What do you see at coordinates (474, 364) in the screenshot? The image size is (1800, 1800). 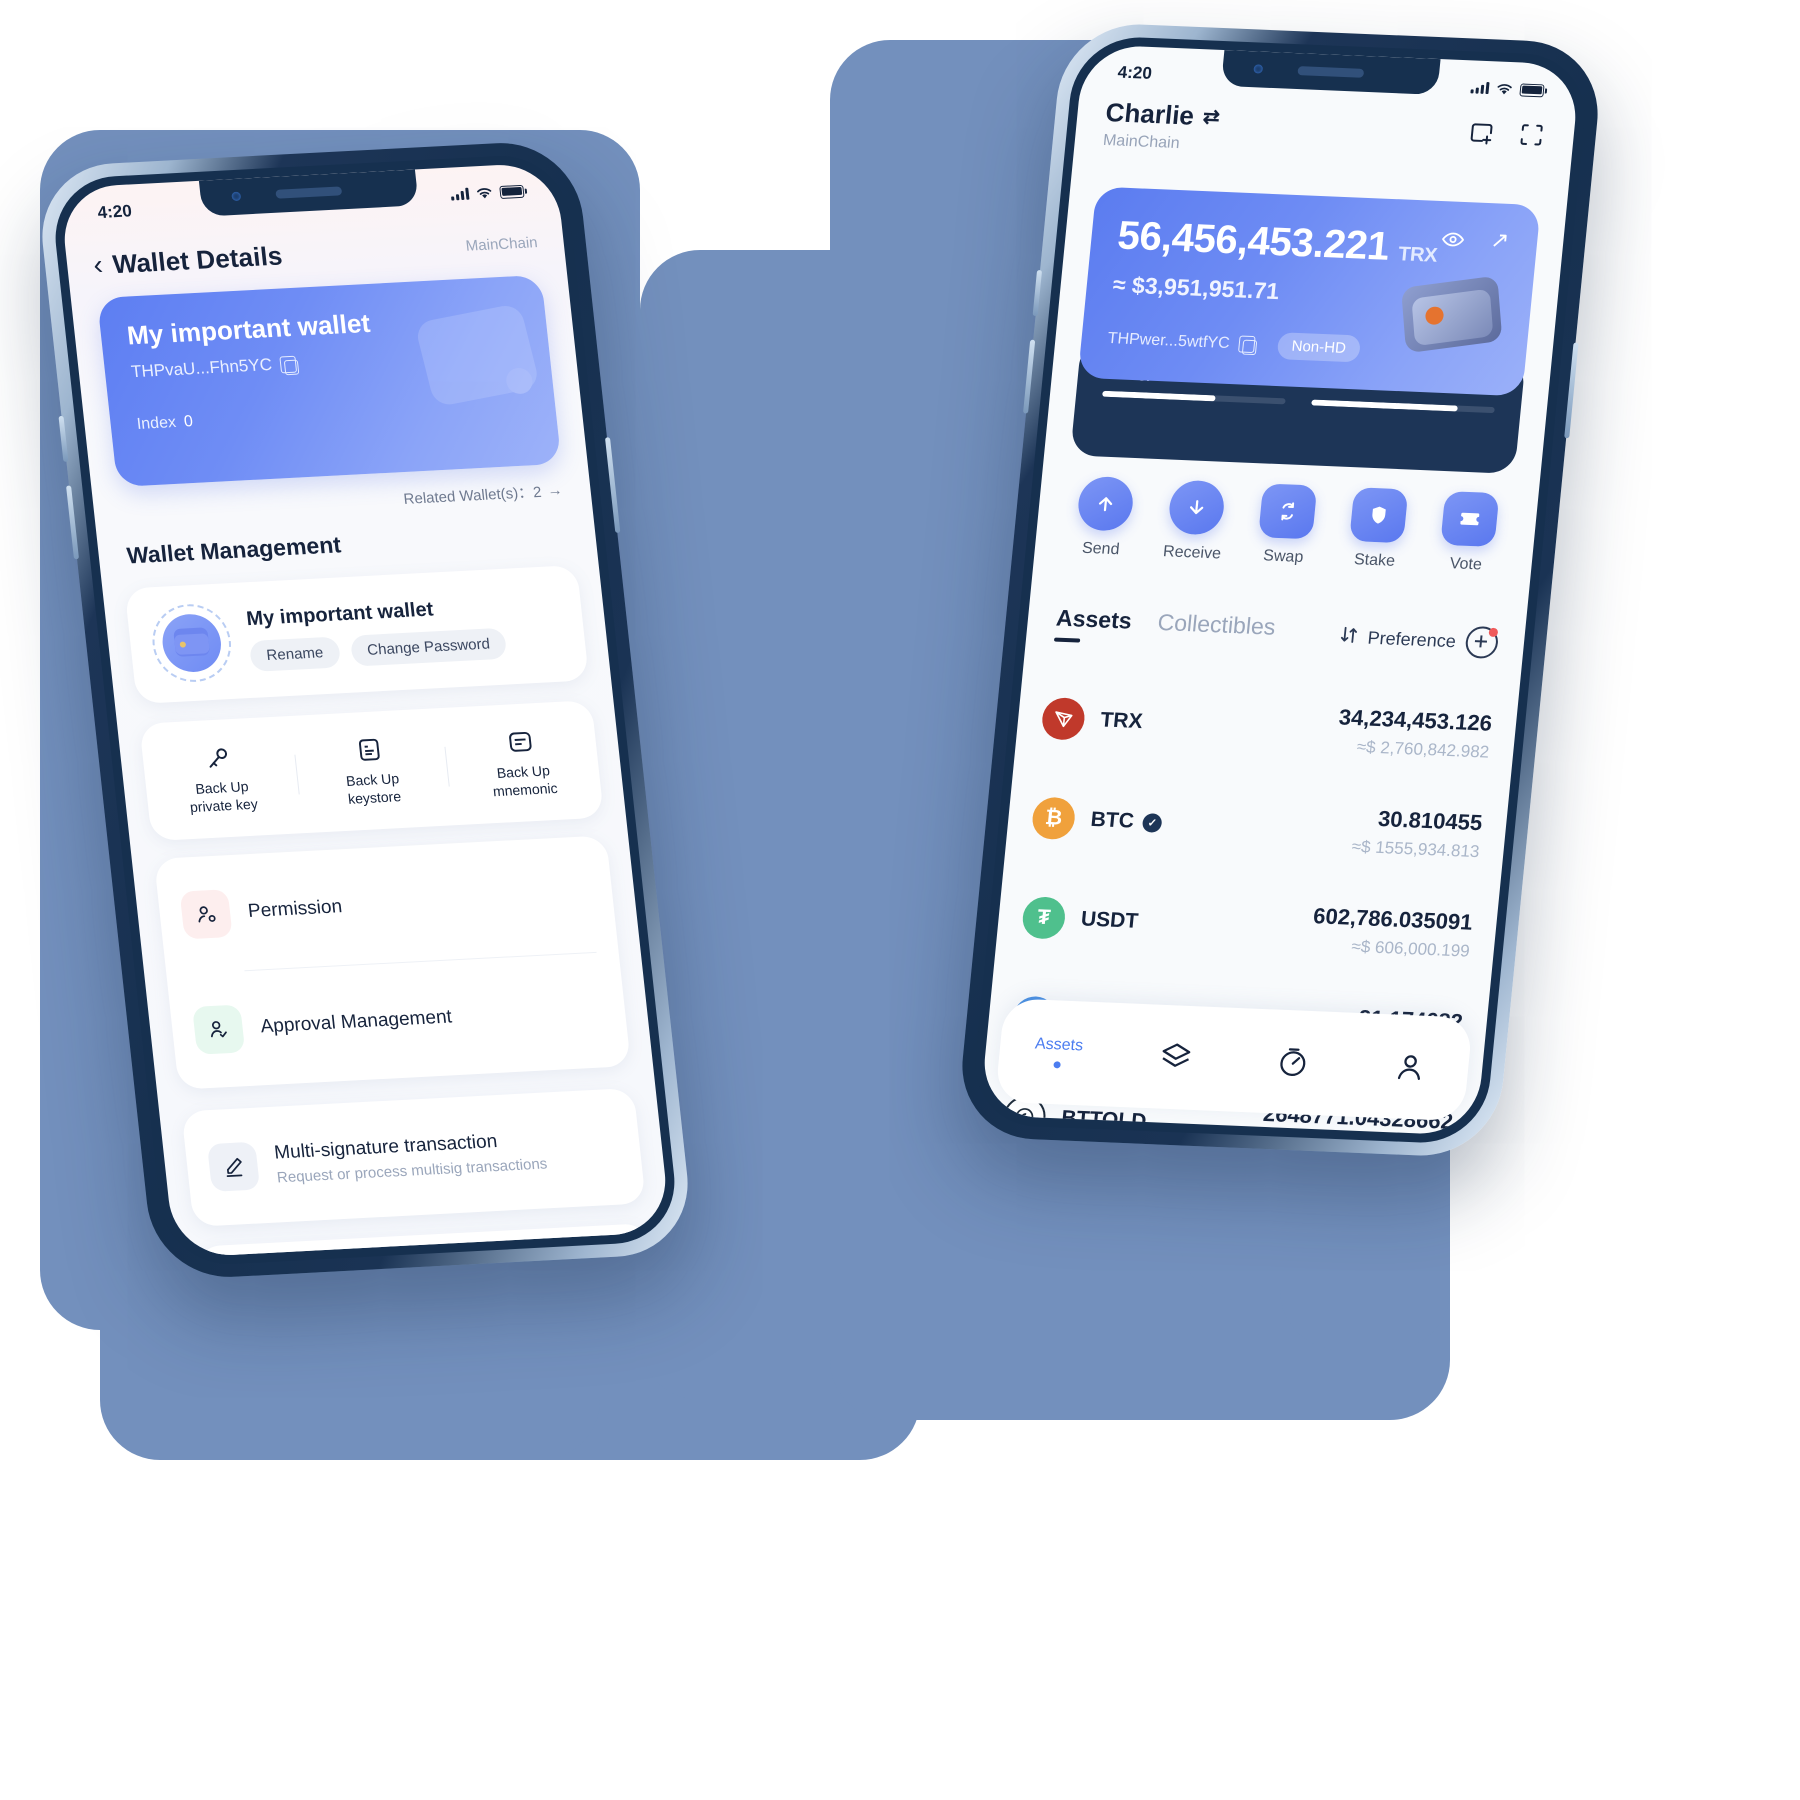 I see `wallet-card-decoration` at bounding box center [474, 364].